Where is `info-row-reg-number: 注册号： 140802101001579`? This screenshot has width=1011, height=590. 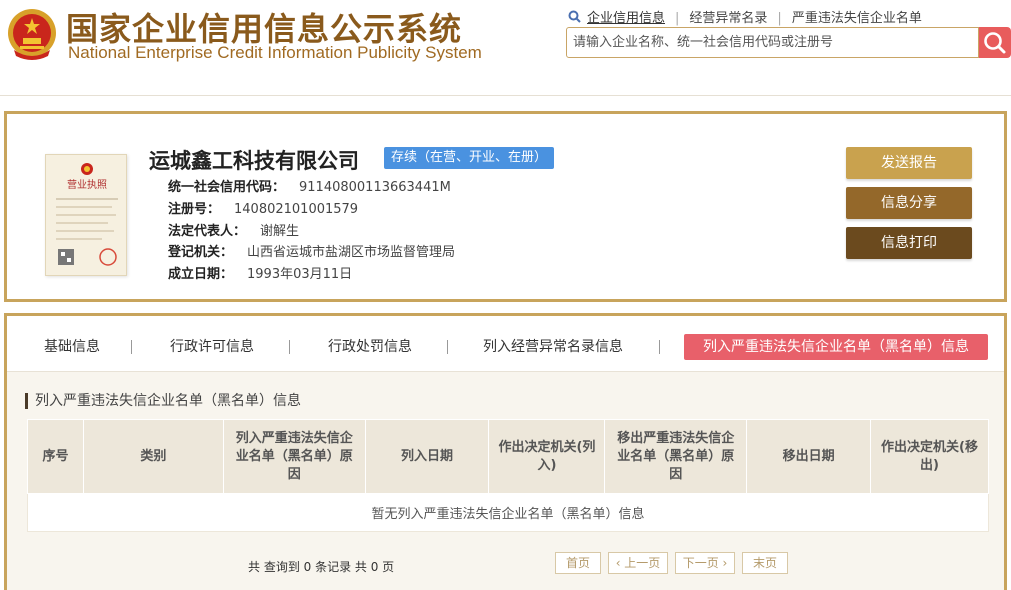
info-row-reg-number: 注册号： 140802101001579 is located at coordinates (263, 207).